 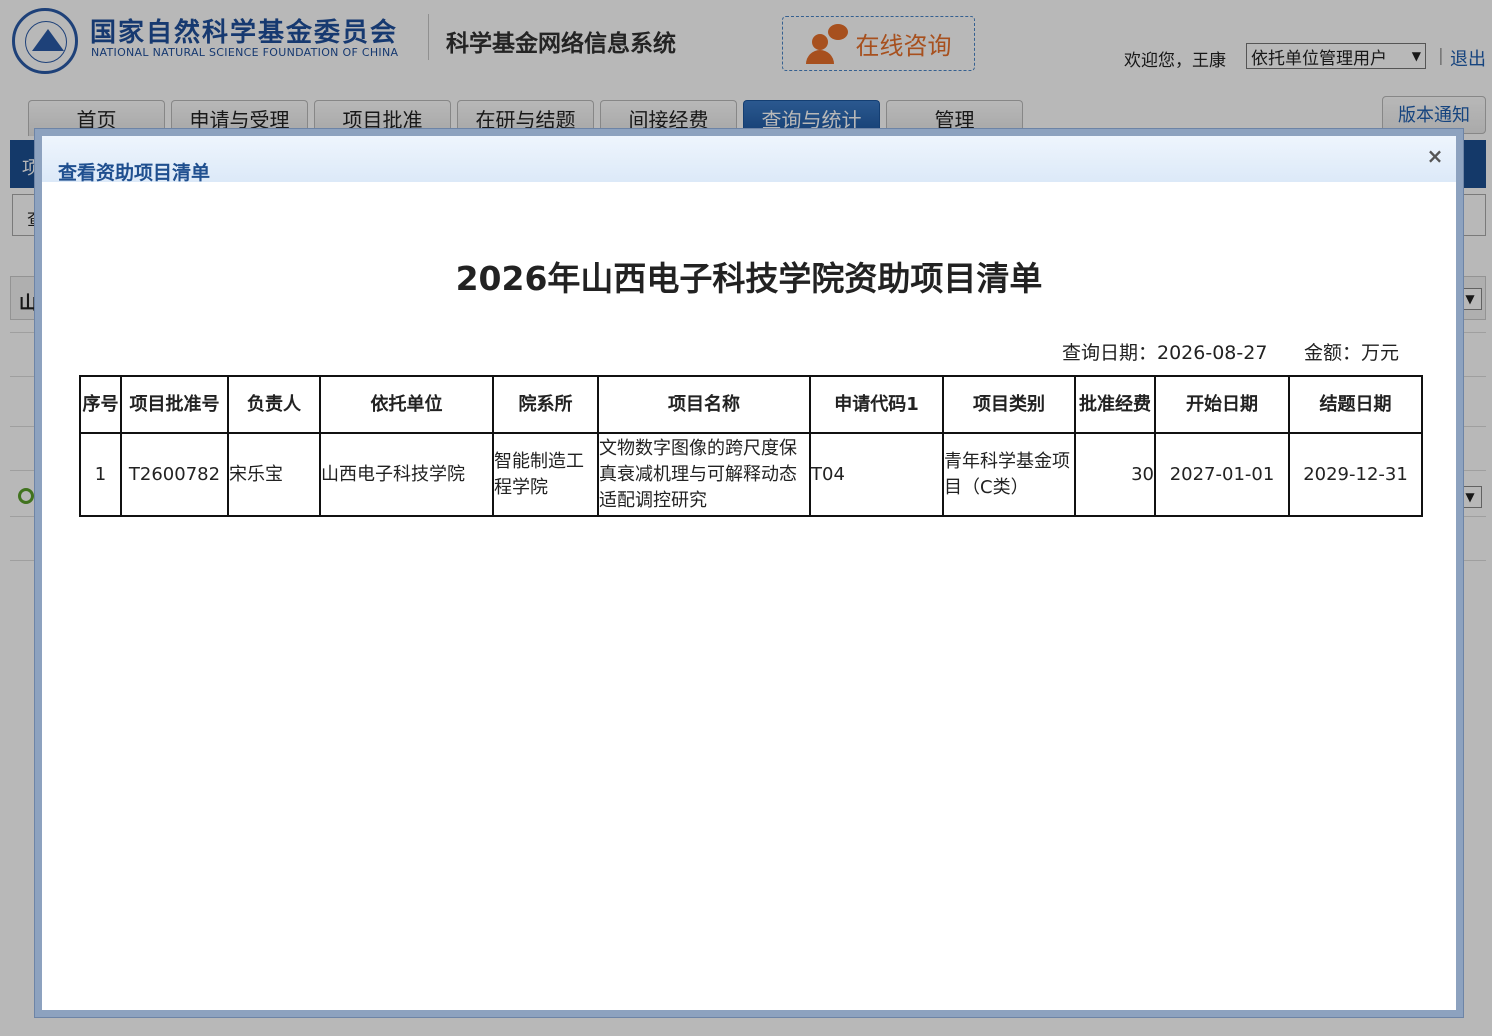 What do you see at coordinates (100, 404) in the screenshot?
I see `column-header: 序号` at bounding box center [100, 404].